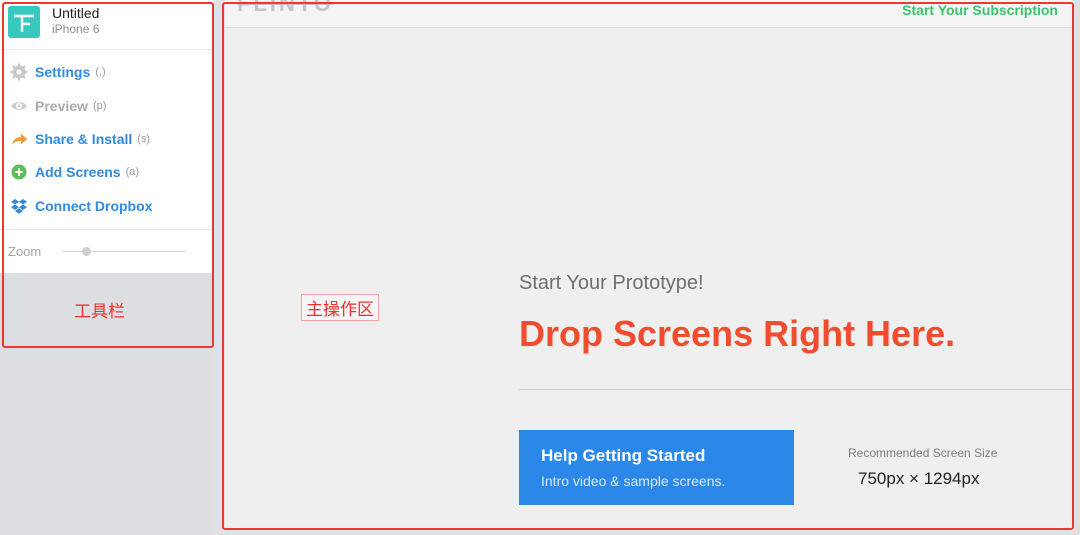  Describe the element at coordinates (340, 307) in the screenshot. I see `main-area-annotation-label: 主操作区` at that location.